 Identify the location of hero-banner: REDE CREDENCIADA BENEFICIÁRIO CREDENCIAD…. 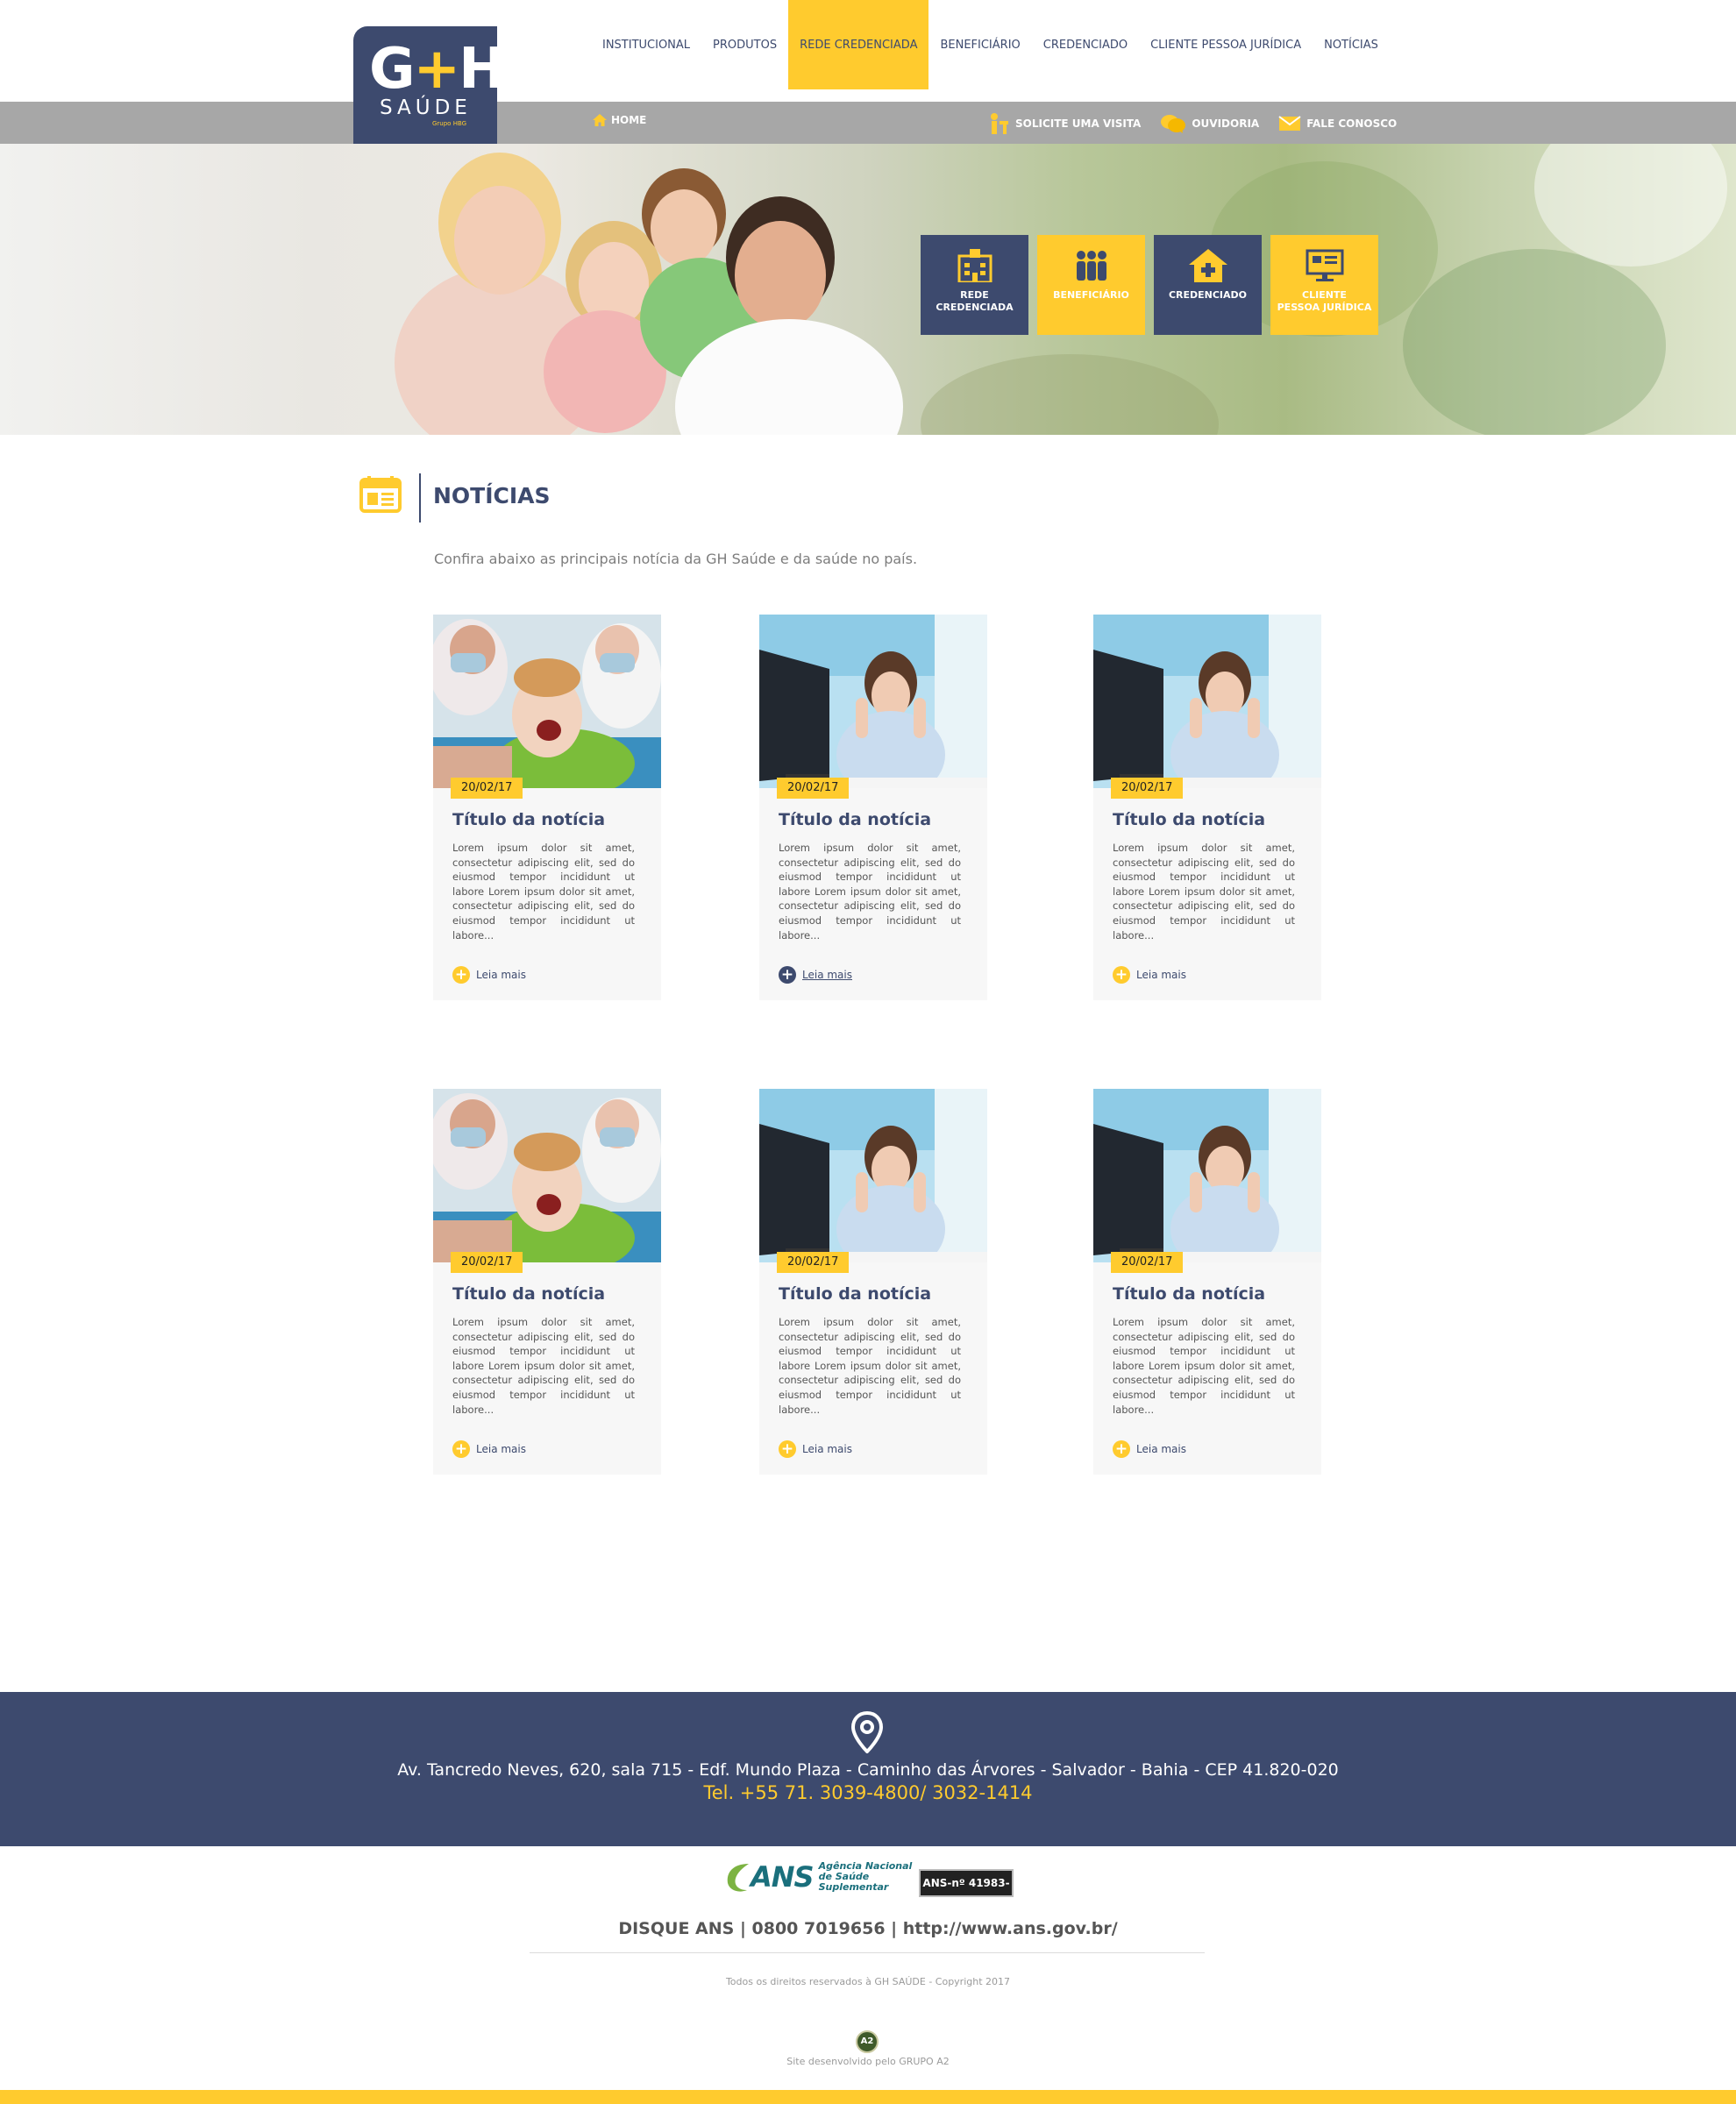
(868, 289).